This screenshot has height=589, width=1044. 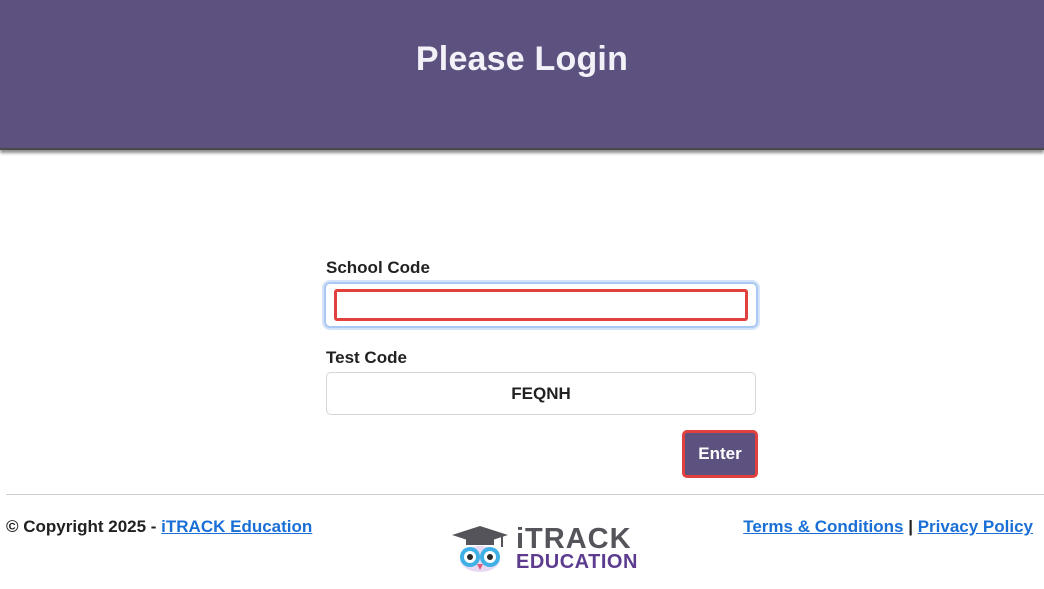 I want to click on school-code-label: School Code, so click(x=378, y=267).